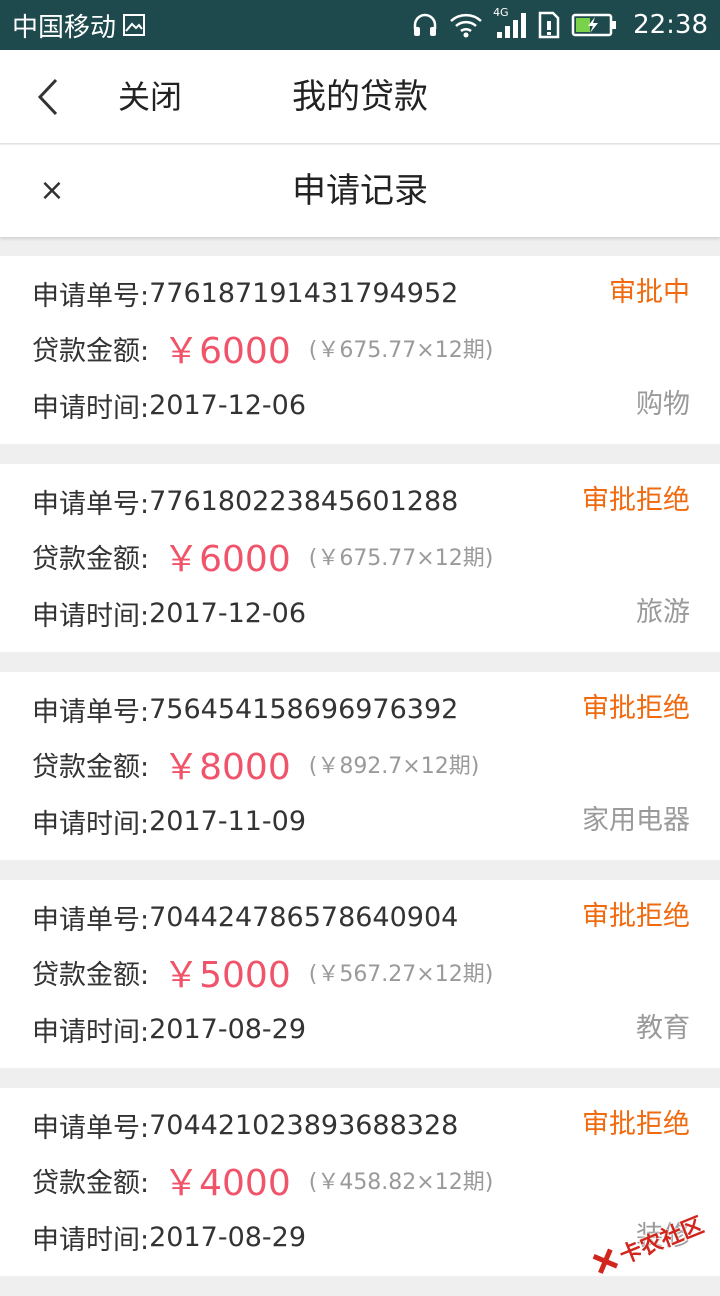 This screenshot has height=1296, width=720. I want to click on approval-status: 审批中, so click(649, 292).